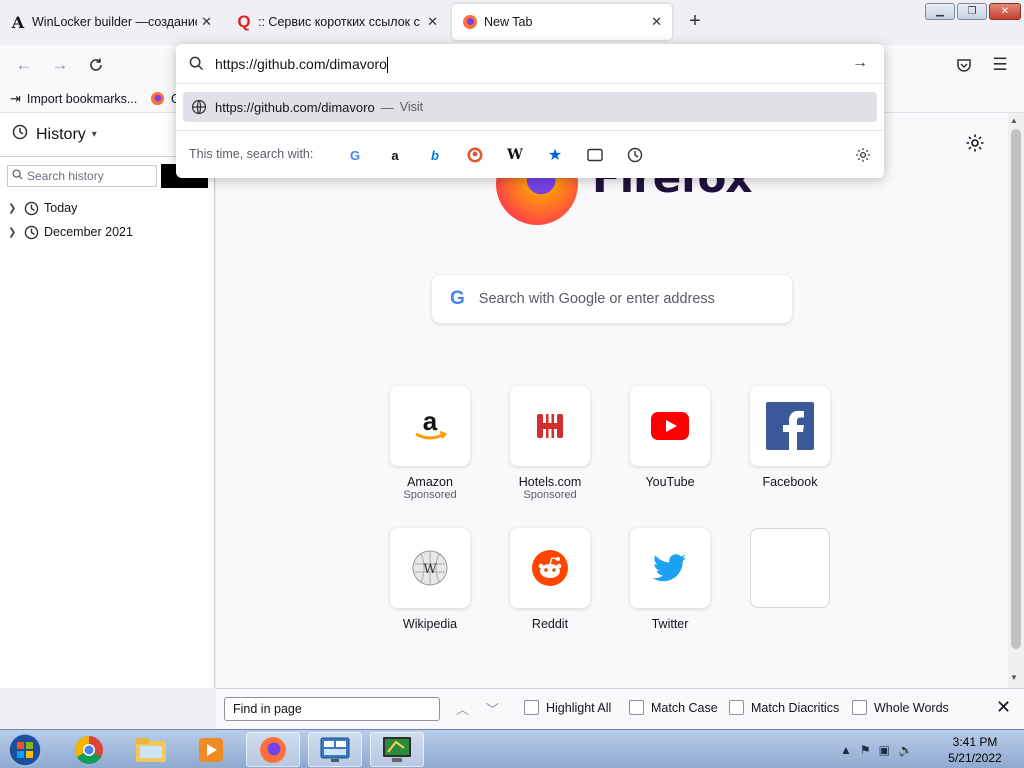  Describe the element at coordinates (555, 155) in the screenshot. I see `star-icon: ★` at that location.